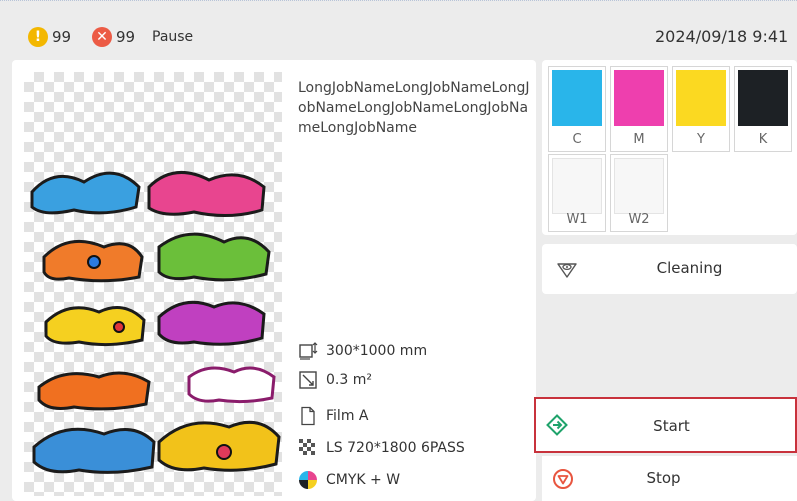  I want to click on stop-label: Stop, so click(663, 478).